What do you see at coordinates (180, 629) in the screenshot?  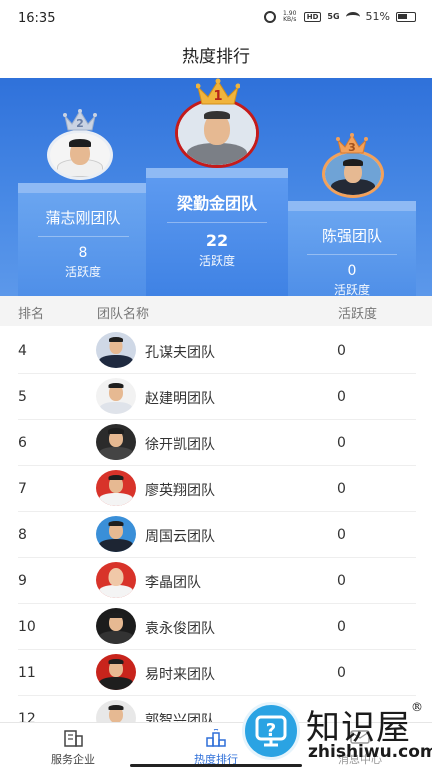 I see `row-team-name: 袁永俊团队` at bounding box center [180, 629].